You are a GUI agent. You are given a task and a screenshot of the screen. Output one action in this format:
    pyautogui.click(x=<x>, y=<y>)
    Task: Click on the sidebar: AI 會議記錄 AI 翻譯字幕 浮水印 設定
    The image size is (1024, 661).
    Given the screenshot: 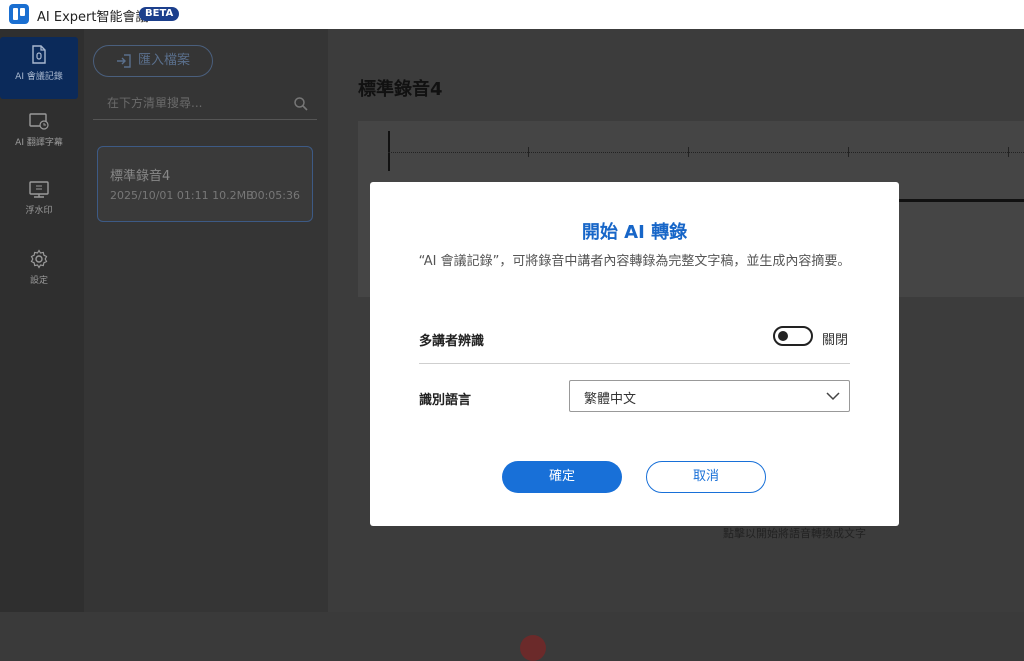 What is the action you would take?
    pyautogui.click(x=42, y=320)
    